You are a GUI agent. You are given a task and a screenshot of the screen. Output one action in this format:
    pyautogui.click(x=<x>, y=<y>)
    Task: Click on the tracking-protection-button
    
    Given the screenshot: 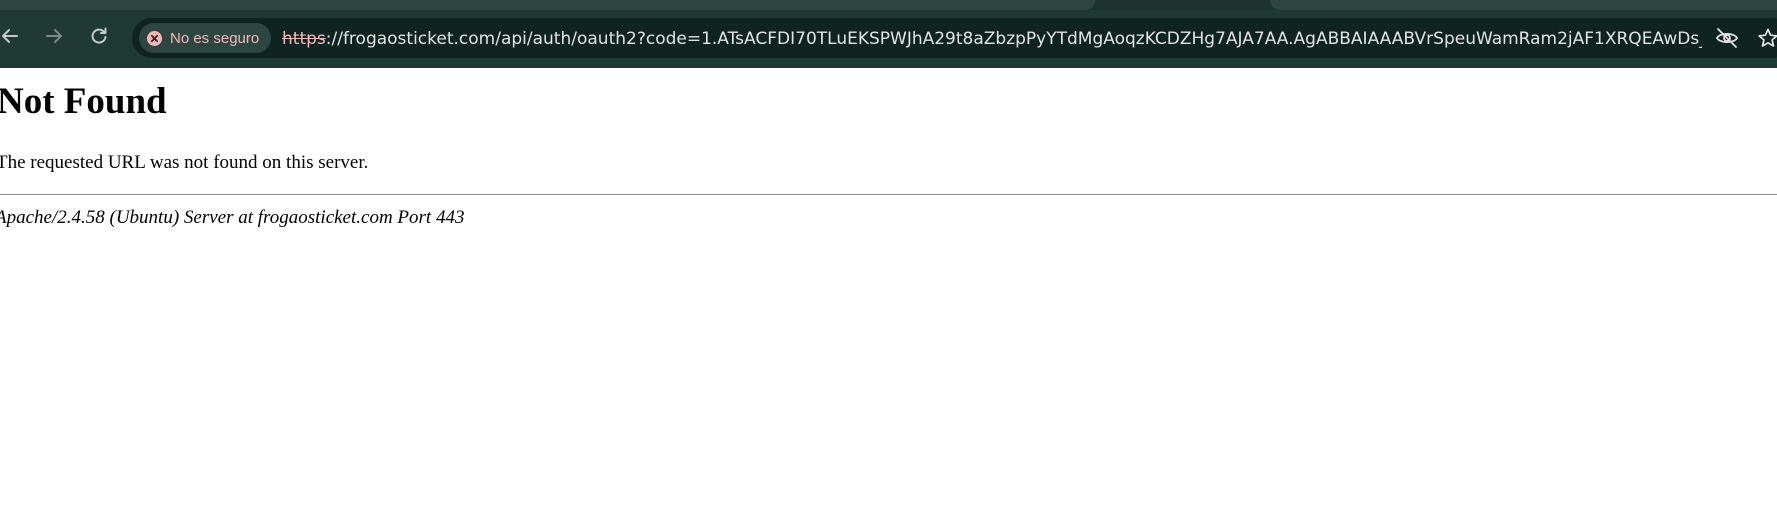 What is the action you would take?
    pyautogui.click(x=1727, y=38)
    